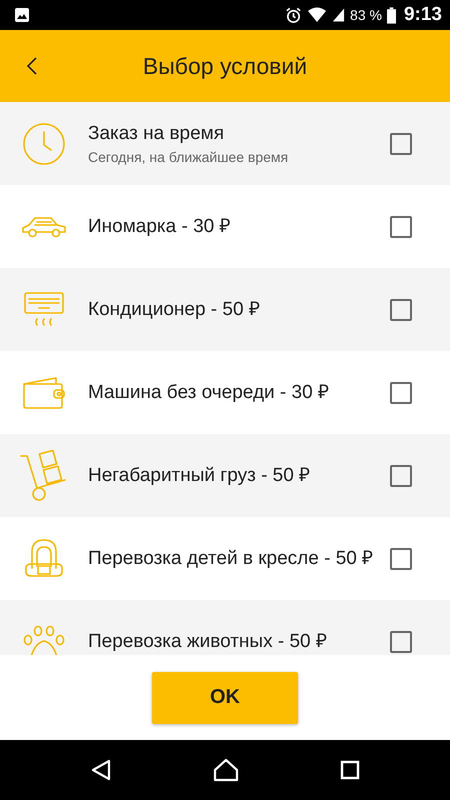  I want to click on option-row: Кондиционер - 50 ₽, so click(225, 309).